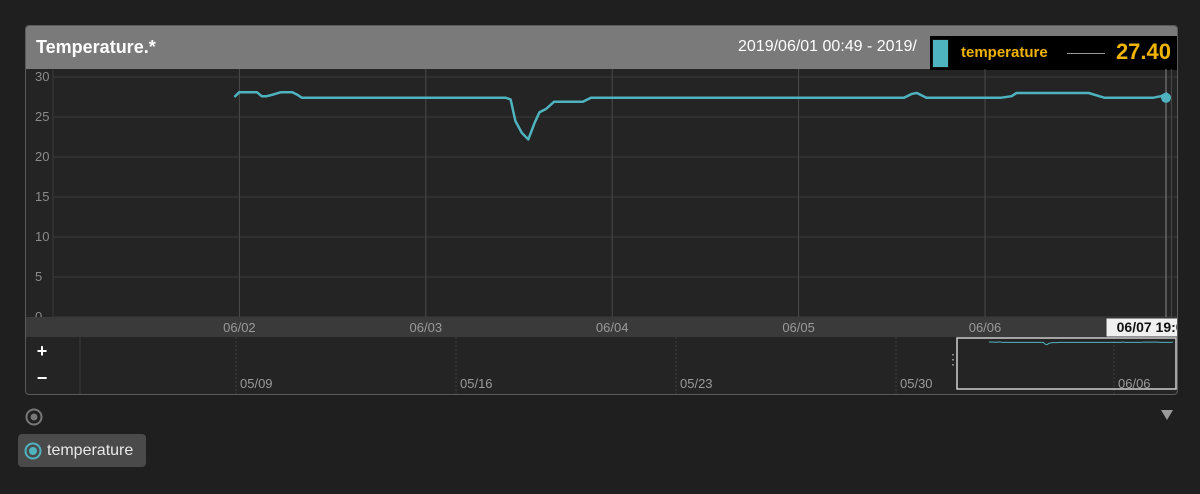  I want to click on navigator-tick-label: 05/16, so click(476, 383).